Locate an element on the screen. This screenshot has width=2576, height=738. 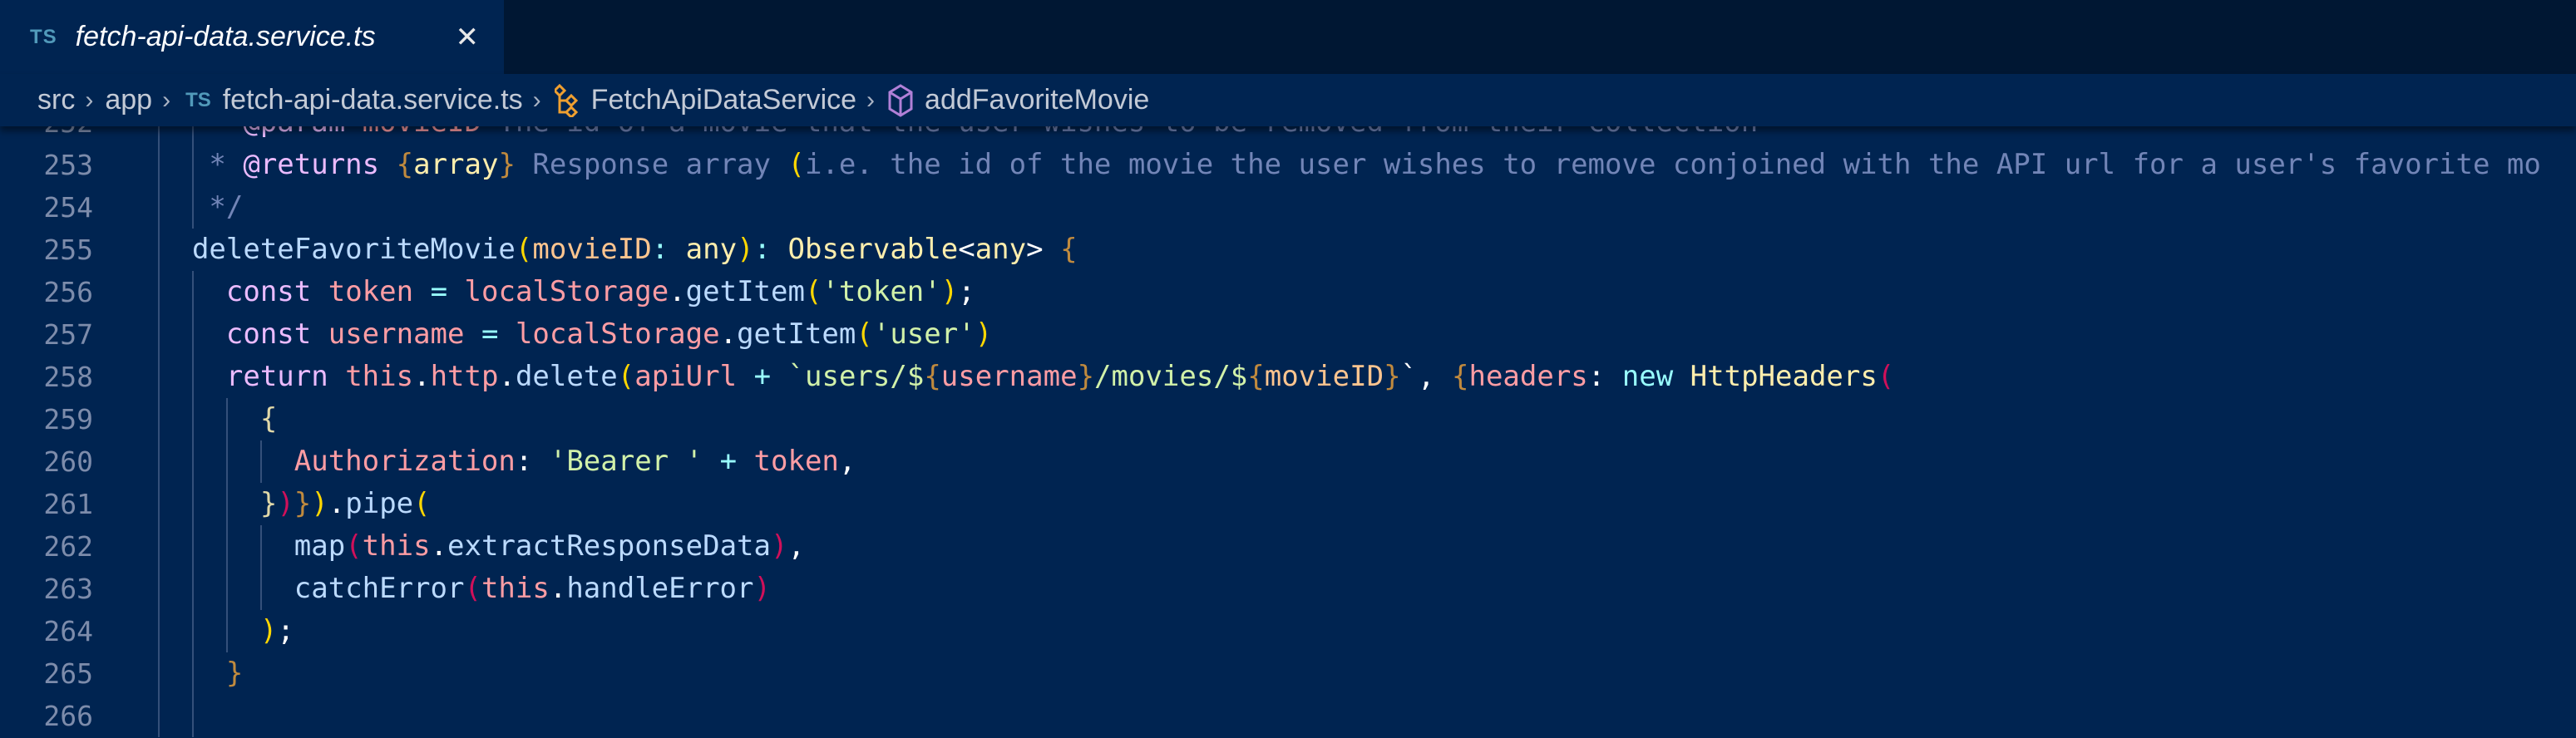
code-token: Response array is located at coordinates (651, 164).